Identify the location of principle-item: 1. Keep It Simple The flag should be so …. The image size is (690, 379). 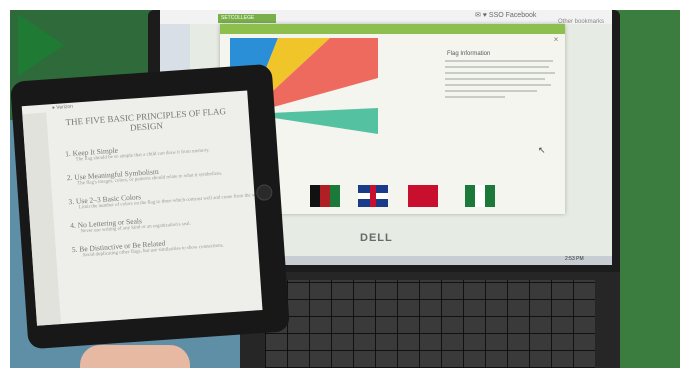
(155, 151).